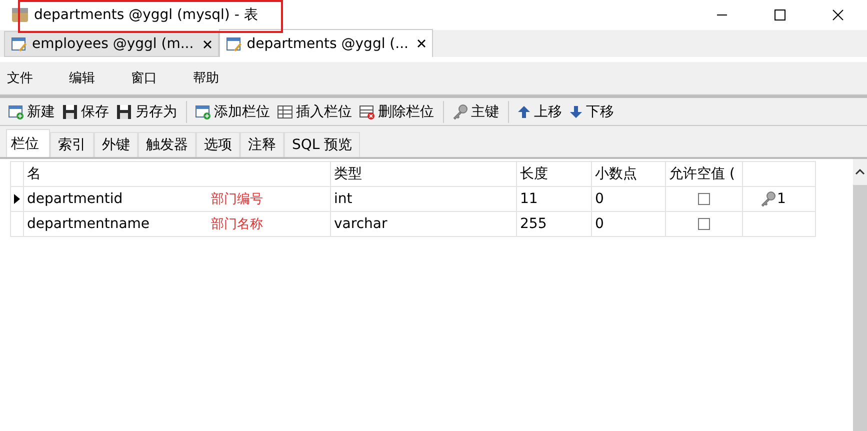 The height and width of the screenshot is (431, 867). I want to click on toolbar-button: 添加栏位, so click(232, 111).